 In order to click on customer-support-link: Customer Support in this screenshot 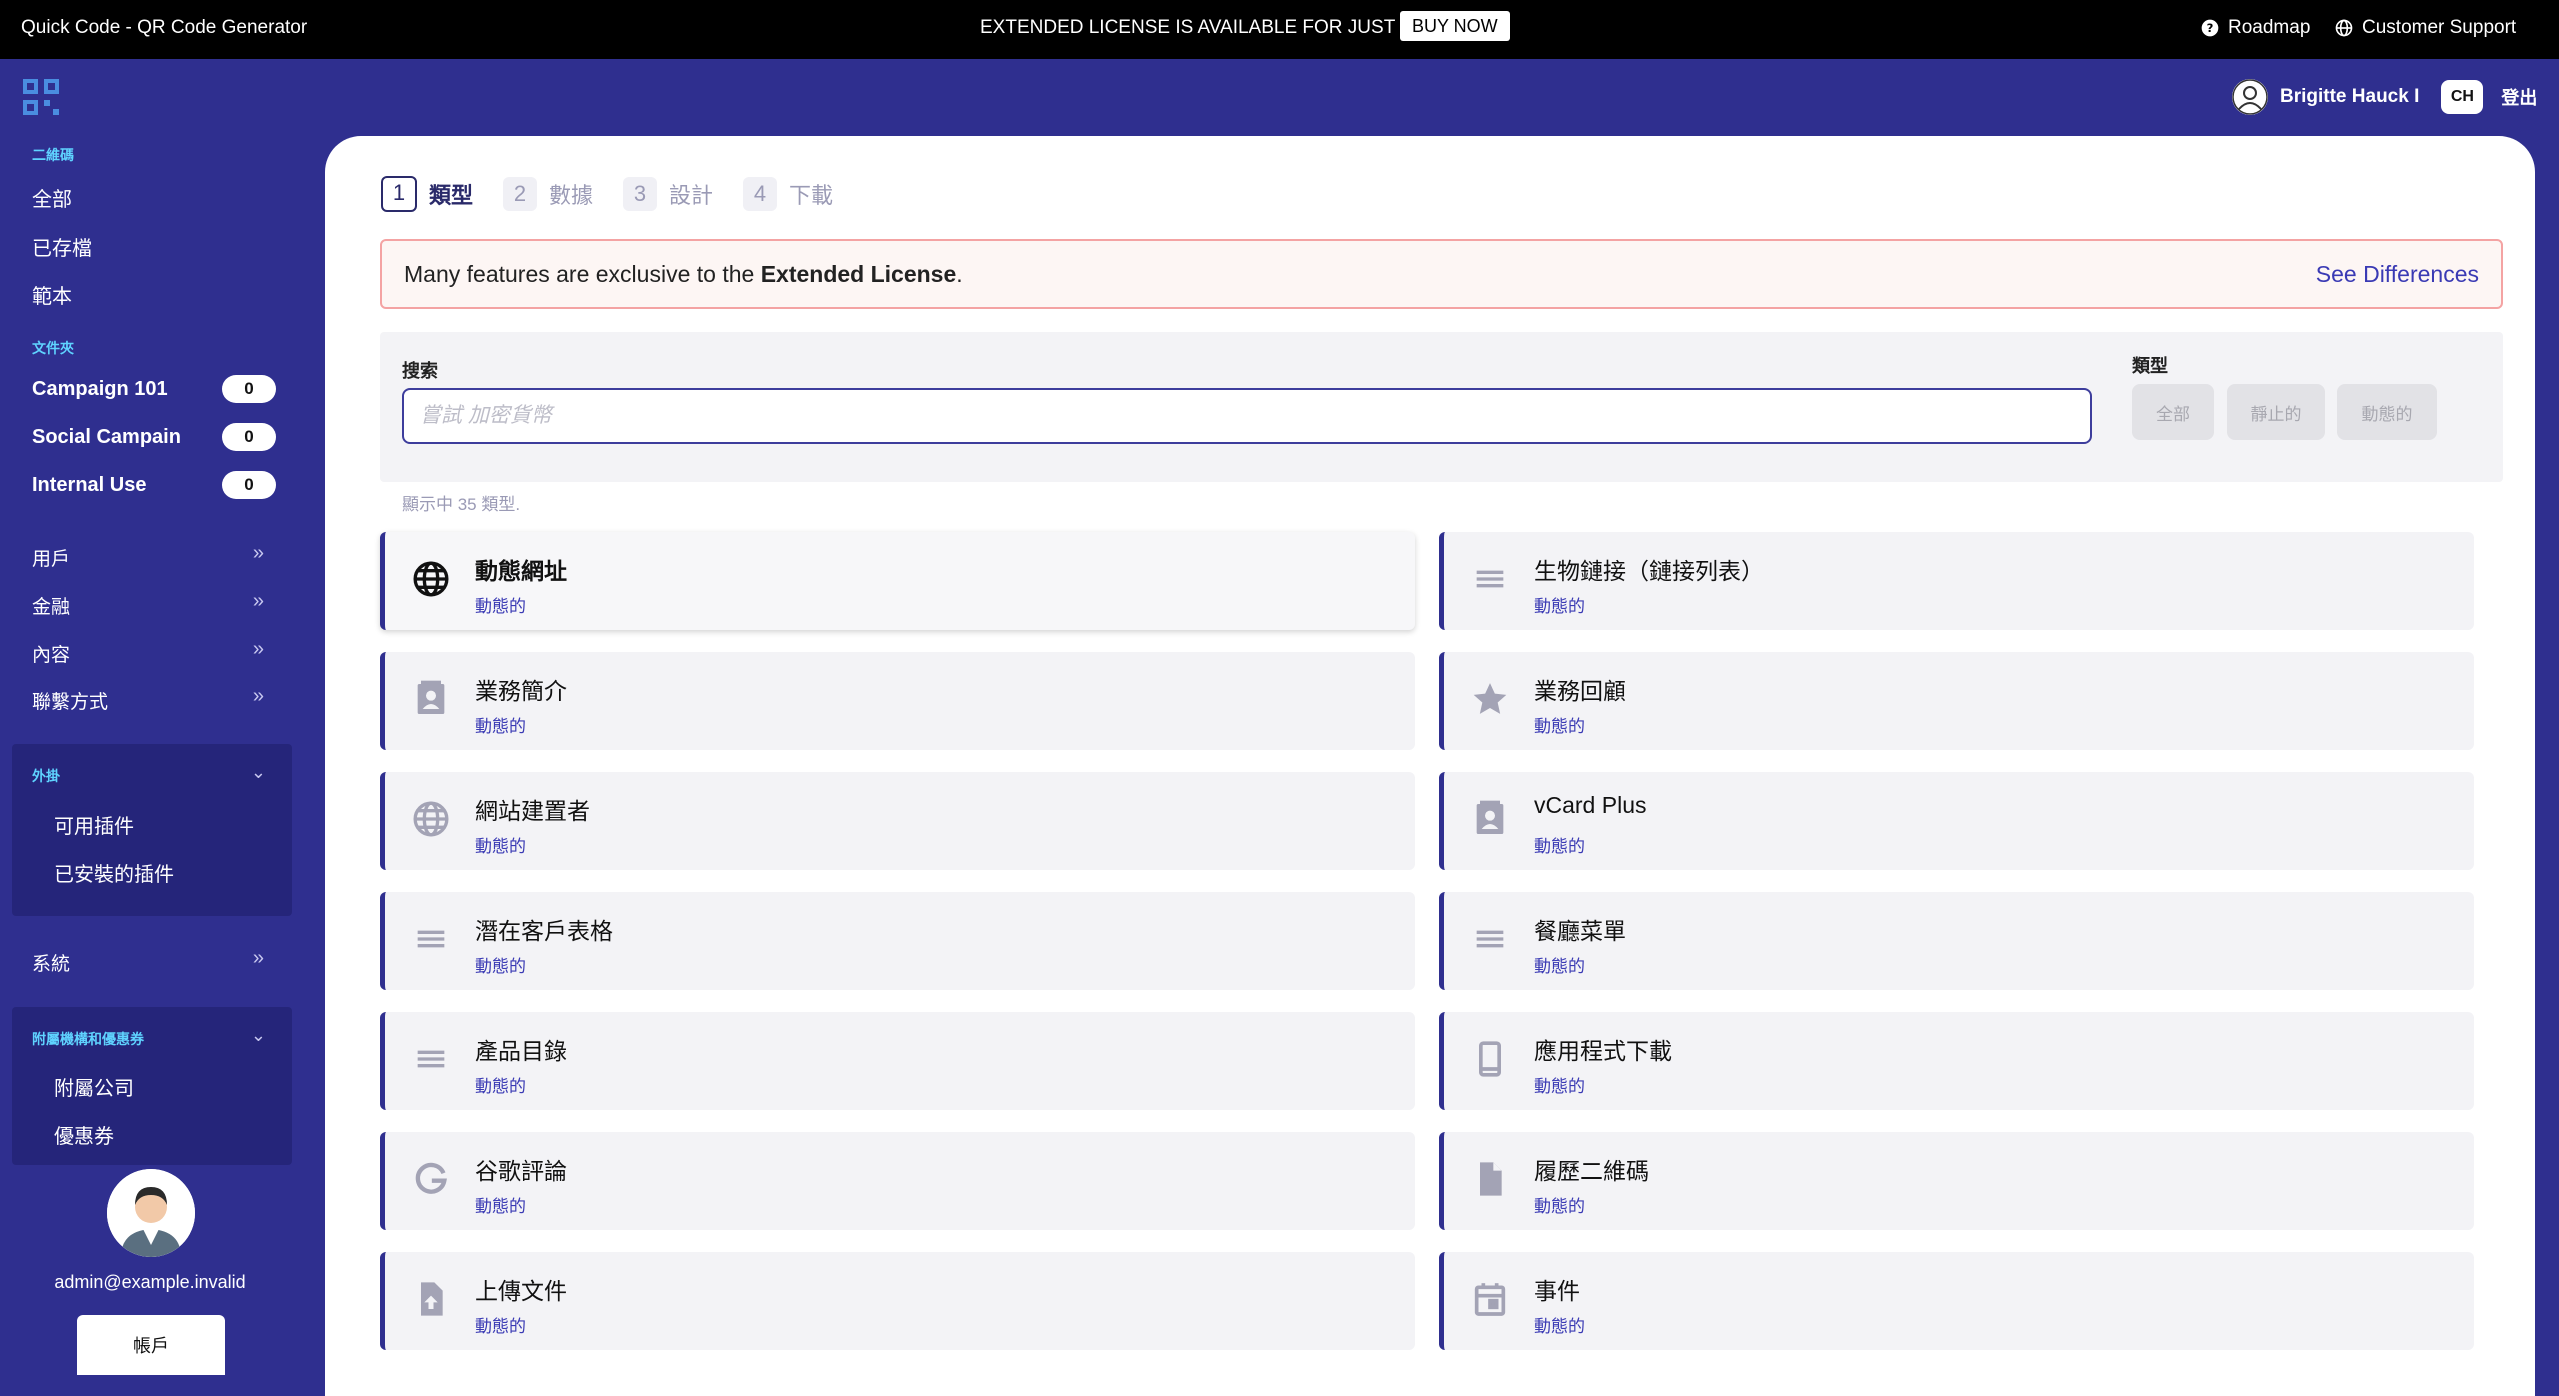, I will do `click(2425, 28)`.